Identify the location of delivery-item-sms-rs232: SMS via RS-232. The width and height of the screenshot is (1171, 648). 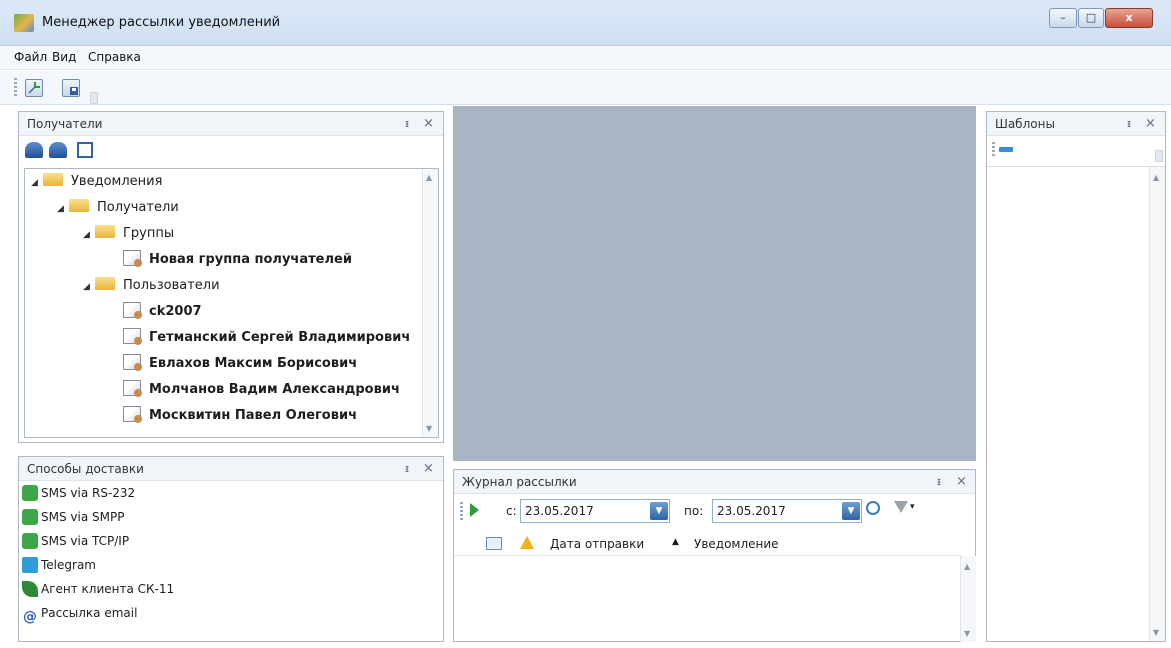
(231, 493).